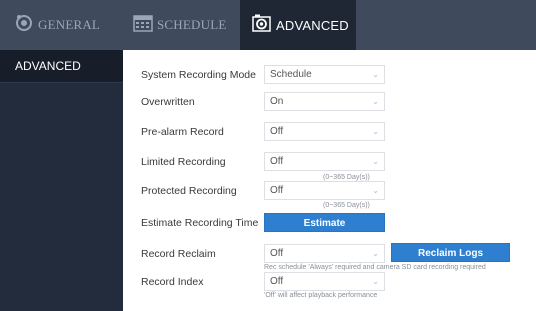 The image size is (536, 311). I want to click on record-reclaim-value: Off, so click(277, 253).